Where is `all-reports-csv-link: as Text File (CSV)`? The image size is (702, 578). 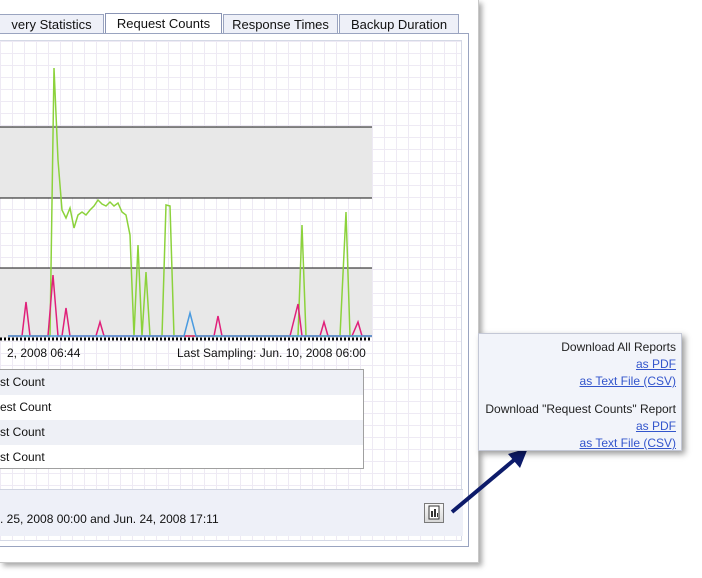
all-reports-csv-link: as Text File (CSV) is located at coordinates (577, 381).